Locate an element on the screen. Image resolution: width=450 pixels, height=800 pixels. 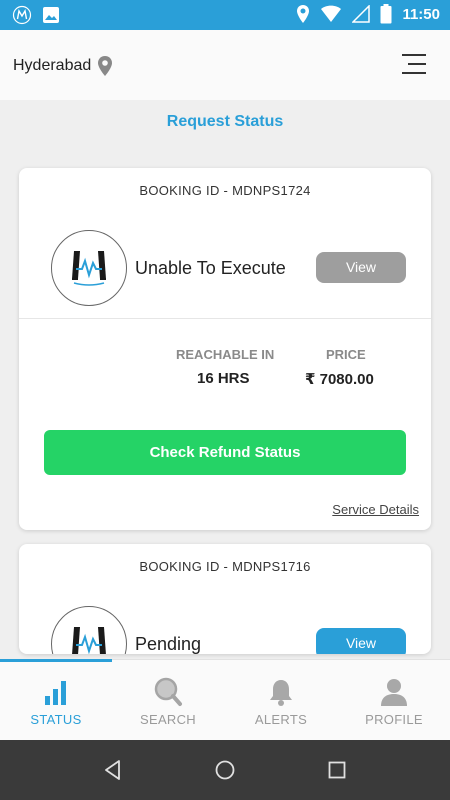
app-header: Hyderabad is located at coordinates (225, 65).